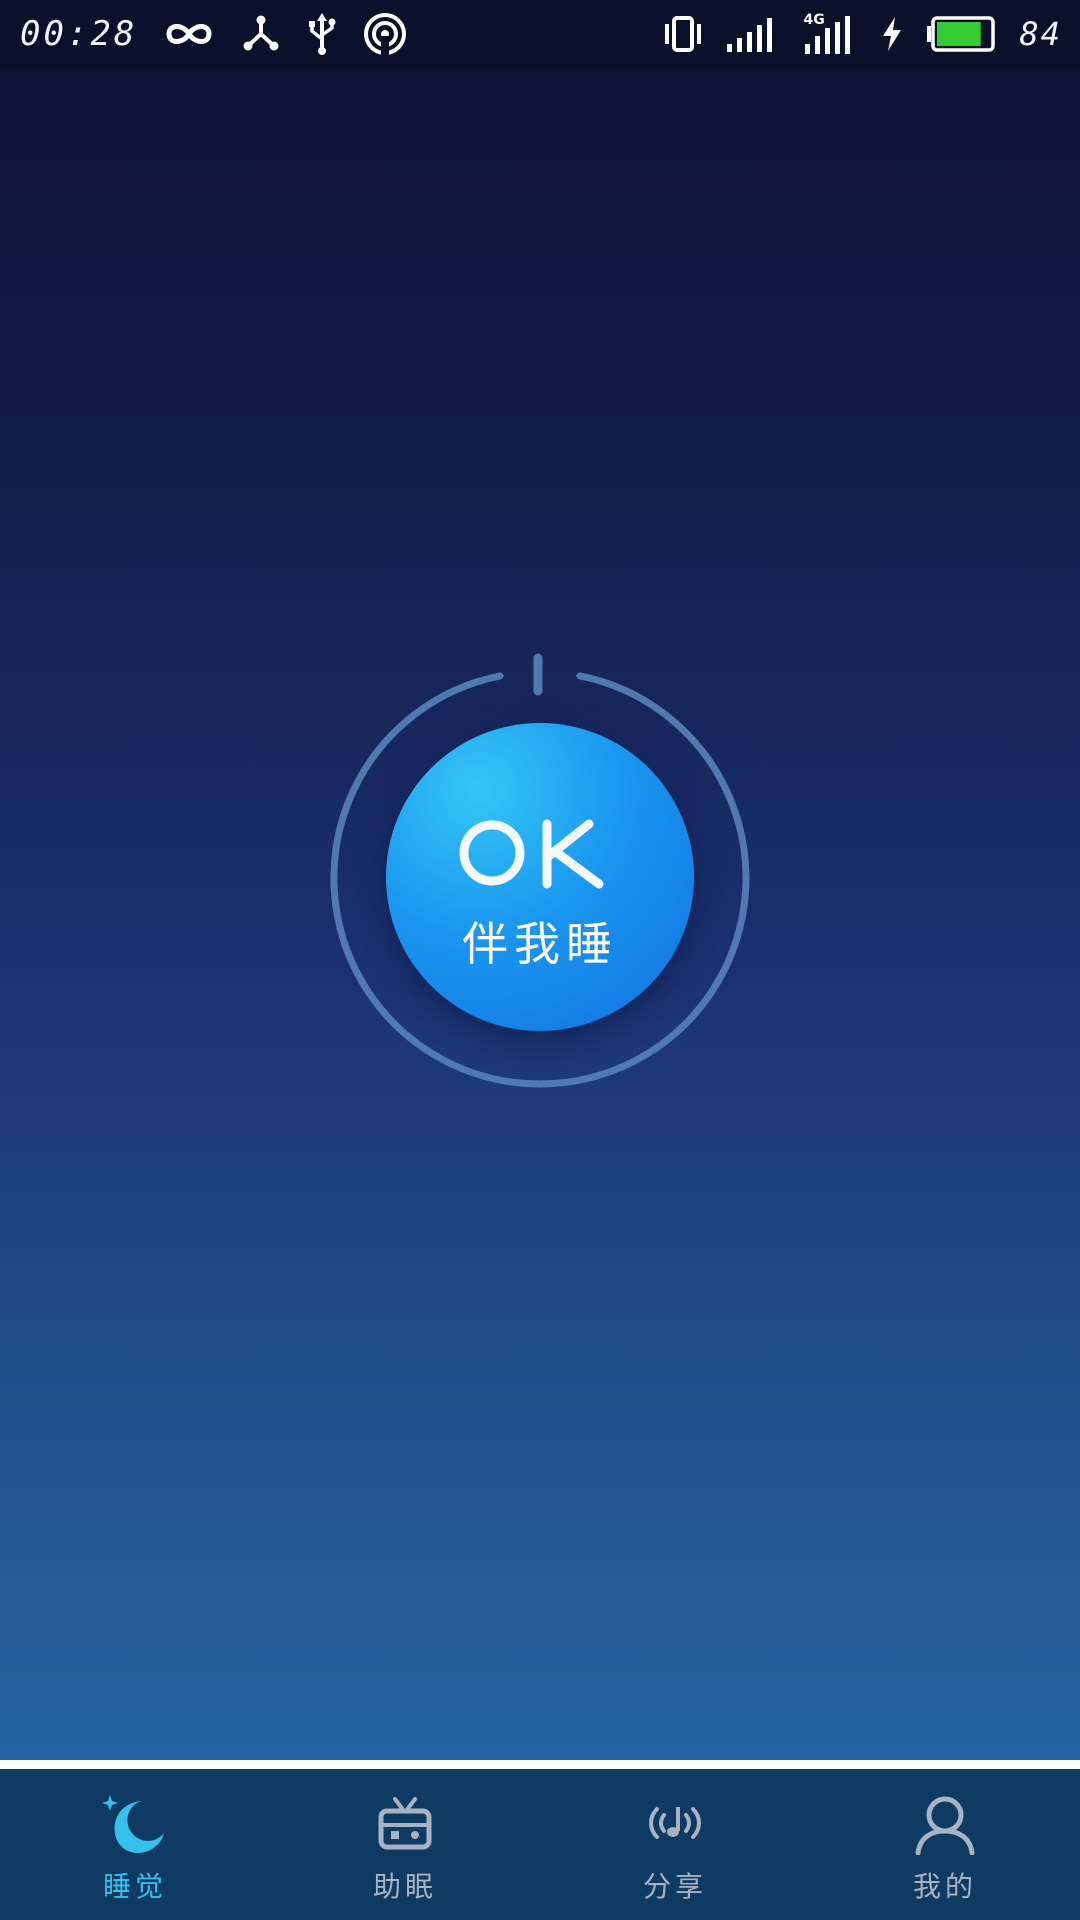 This screenshot has height=1920, width=1080. I want to click on ok-sleep-button: OK 伴我睡, so click(540, 877).